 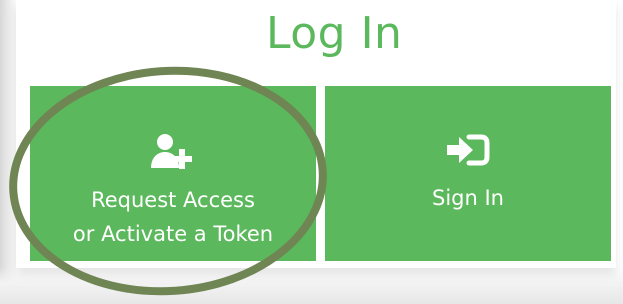 I want to click on page-title: Log In, so click(x=334, y=33).